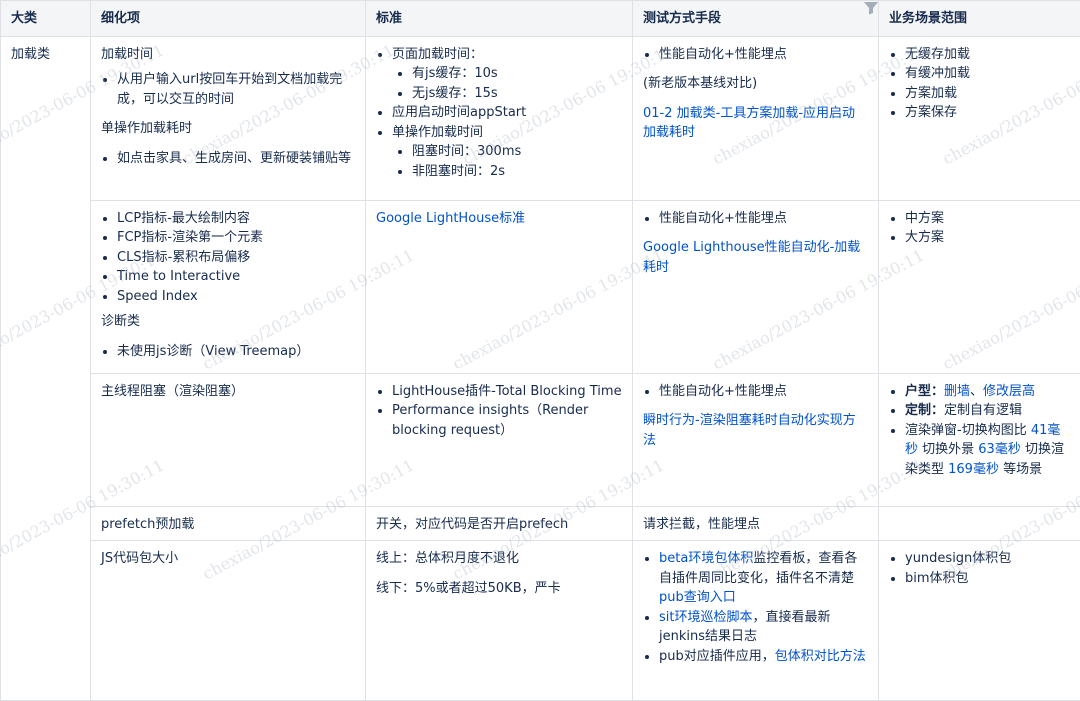 The image size is (1080, 701). I want to click on scope-cell: 无缓存加载 有缓冲加载 方案加载 方案保存, so click(979, 118).